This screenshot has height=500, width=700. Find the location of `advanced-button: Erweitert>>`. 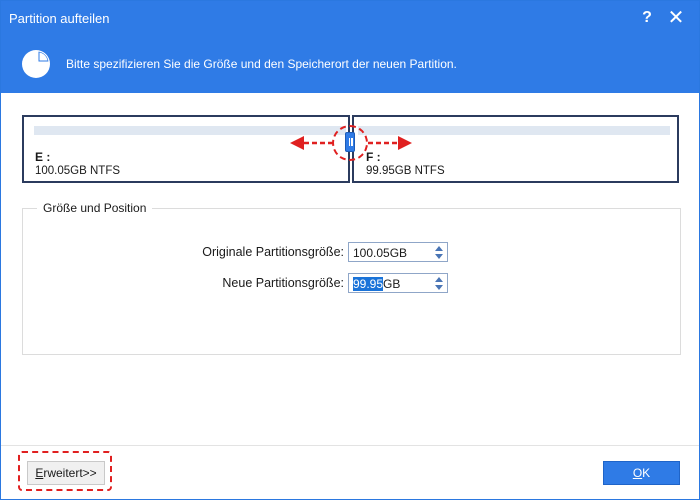

advanced-button: Erweitert>> is located at coordinates (66, 473).